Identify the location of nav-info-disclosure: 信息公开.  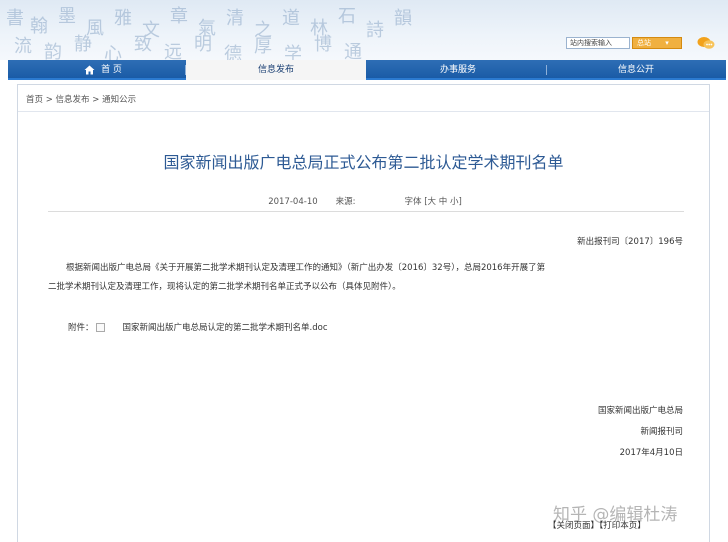
(636, 70).